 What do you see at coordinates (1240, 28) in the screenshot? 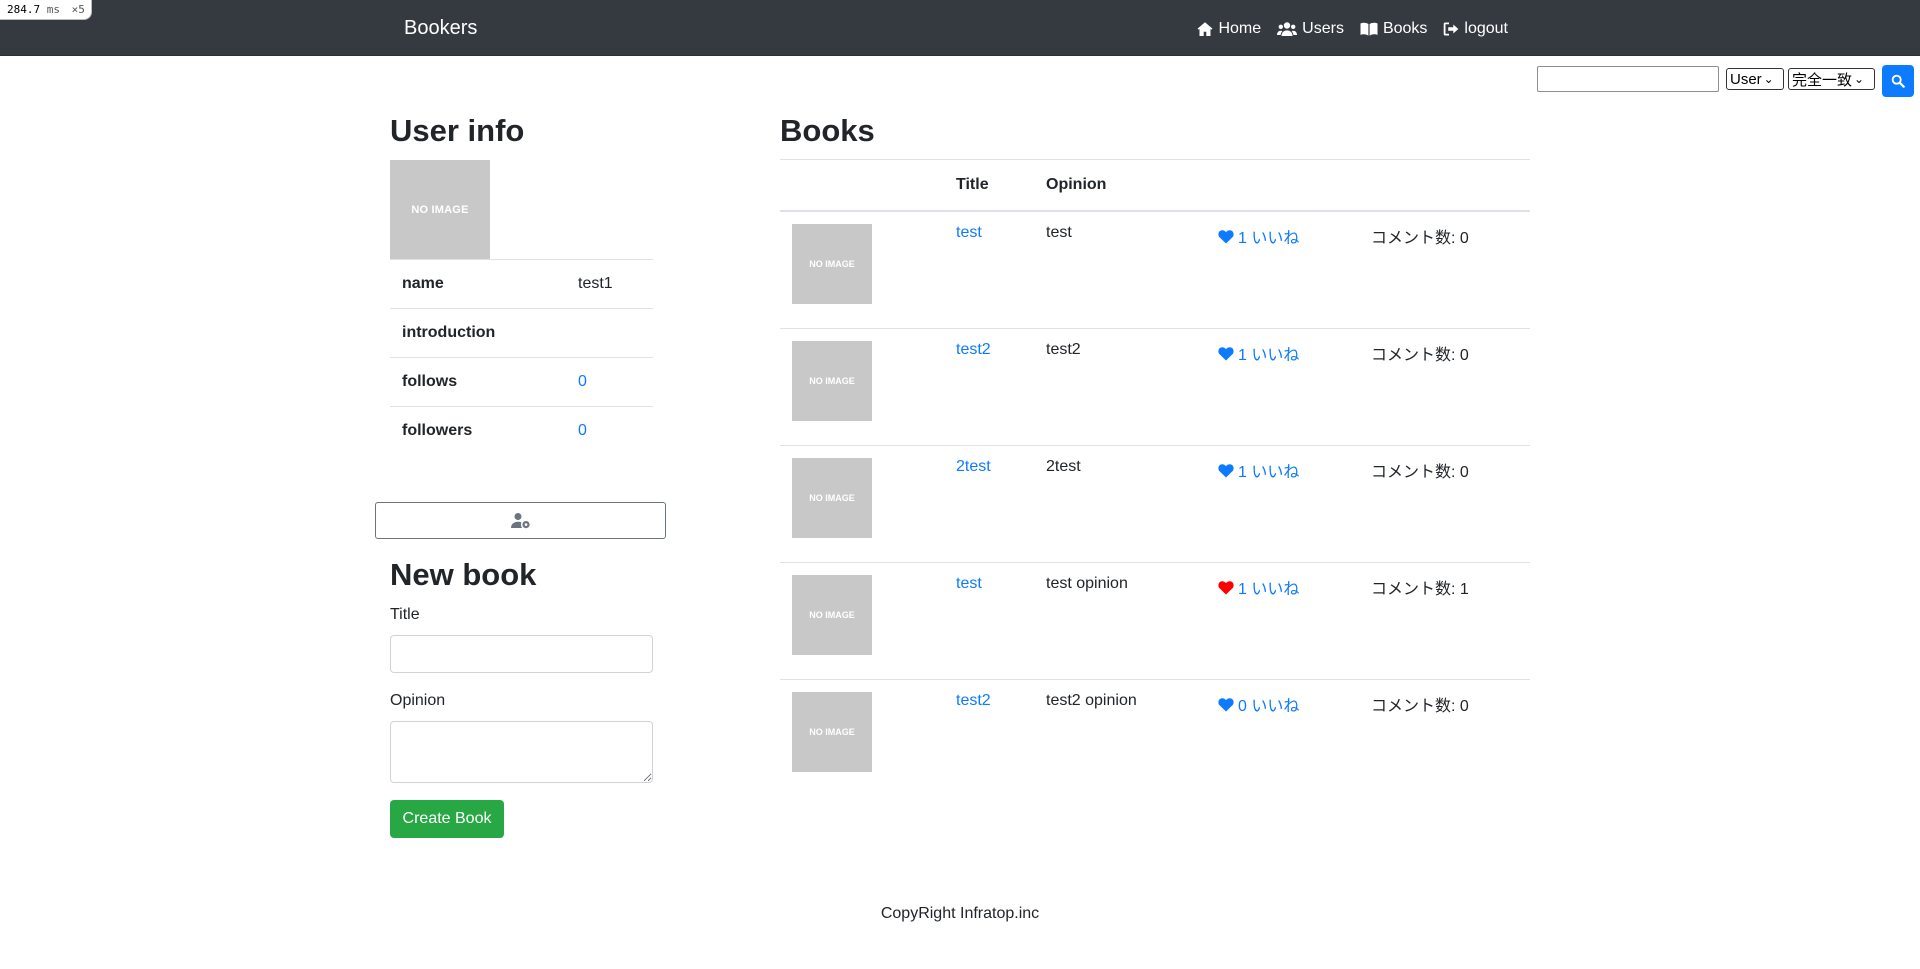
I see `nav-home-label: Home` at bounding box center [1240, 28].